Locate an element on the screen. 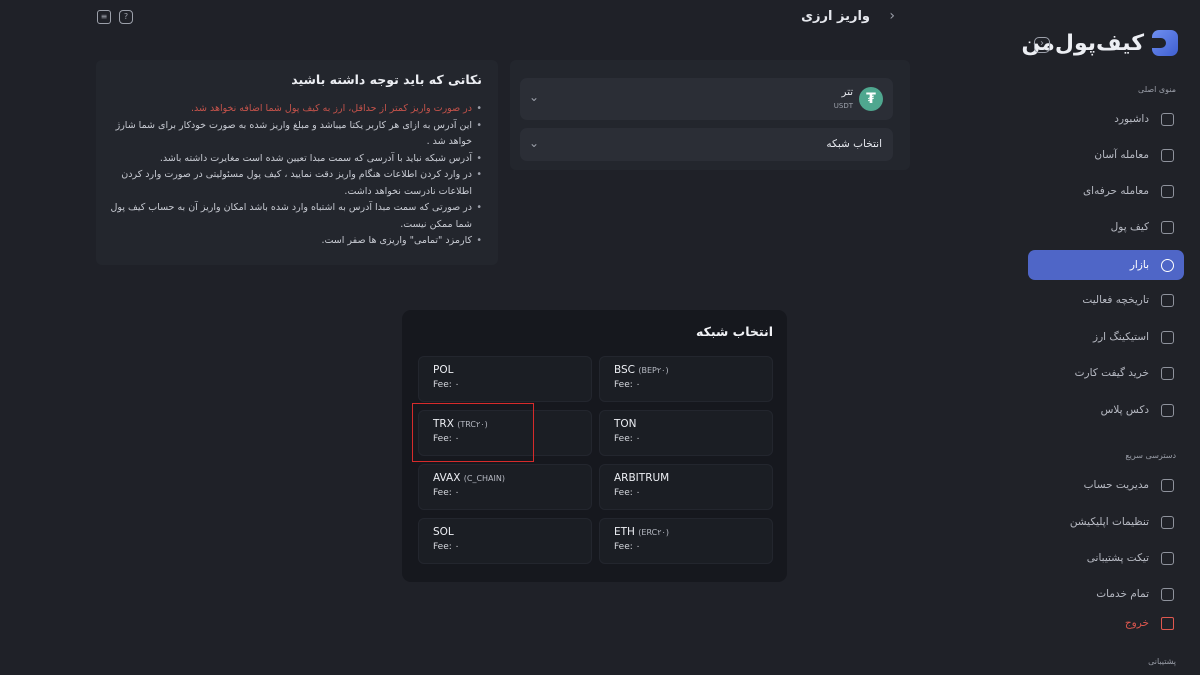 This screenshot has width=1200, height=675. network-option-pol: POL Fee: ۰ is located at coordinates (505, 379).